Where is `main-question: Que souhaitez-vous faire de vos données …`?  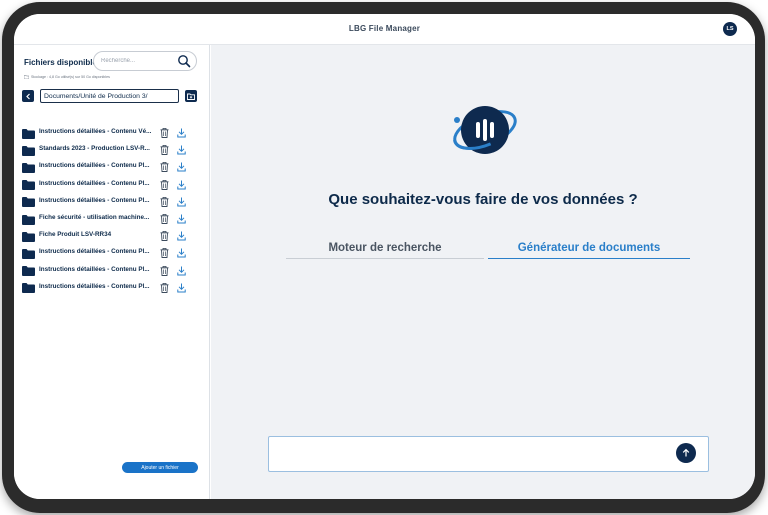 main-question: Que souhaitez-vous faire de vos données … is located at coordinates (483, 199).